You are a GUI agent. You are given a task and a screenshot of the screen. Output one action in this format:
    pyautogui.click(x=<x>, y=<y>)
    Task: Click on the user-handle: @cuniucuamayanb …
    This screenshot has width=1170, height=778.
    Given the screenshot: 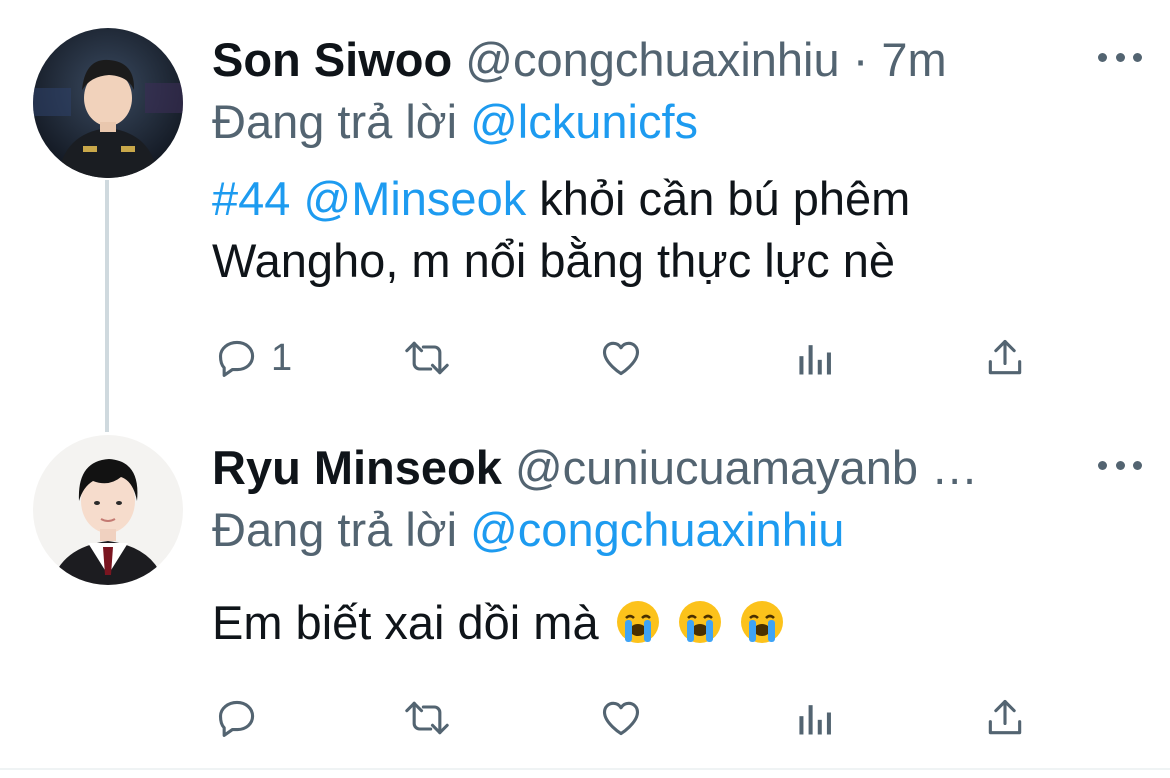 What is the action you would take?
    pyautogui.click(x=746, y=467)
    